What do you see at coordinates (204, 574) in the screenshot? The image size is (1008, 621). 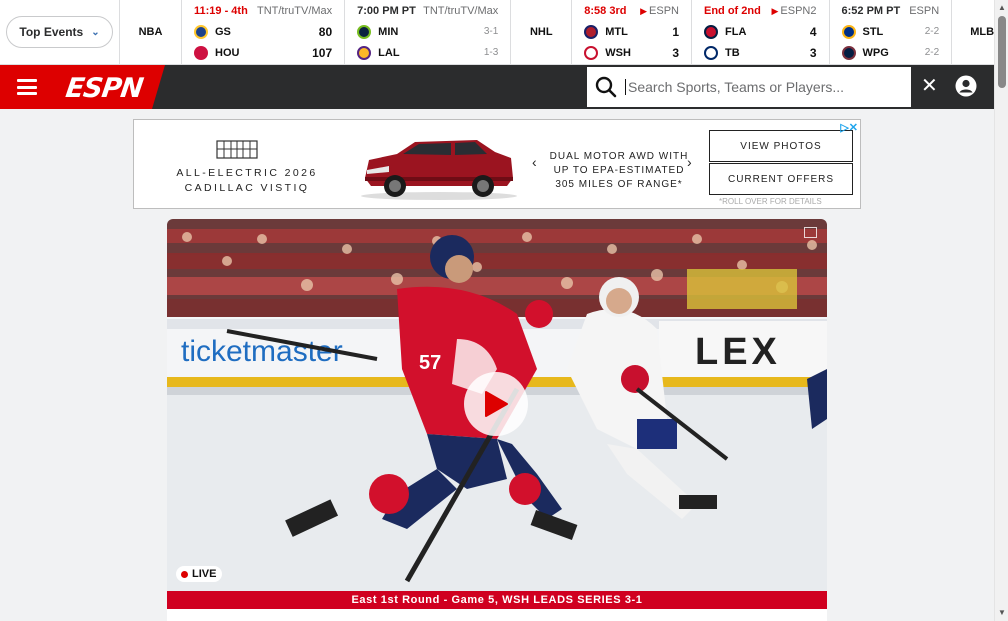 I see `live-label: LIVE` at bounding box center [204, 574].